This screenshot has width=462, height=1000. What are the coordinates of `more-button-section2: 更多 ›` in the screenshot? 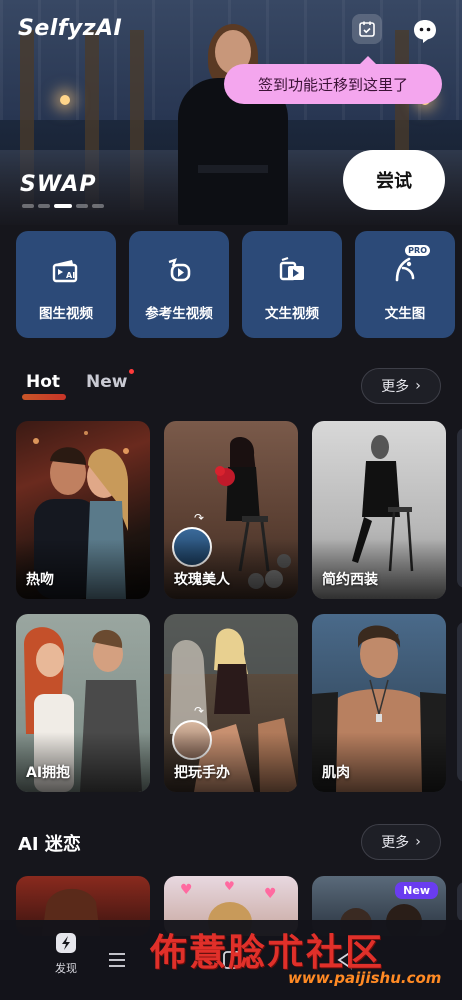 It's located at (401, 842).